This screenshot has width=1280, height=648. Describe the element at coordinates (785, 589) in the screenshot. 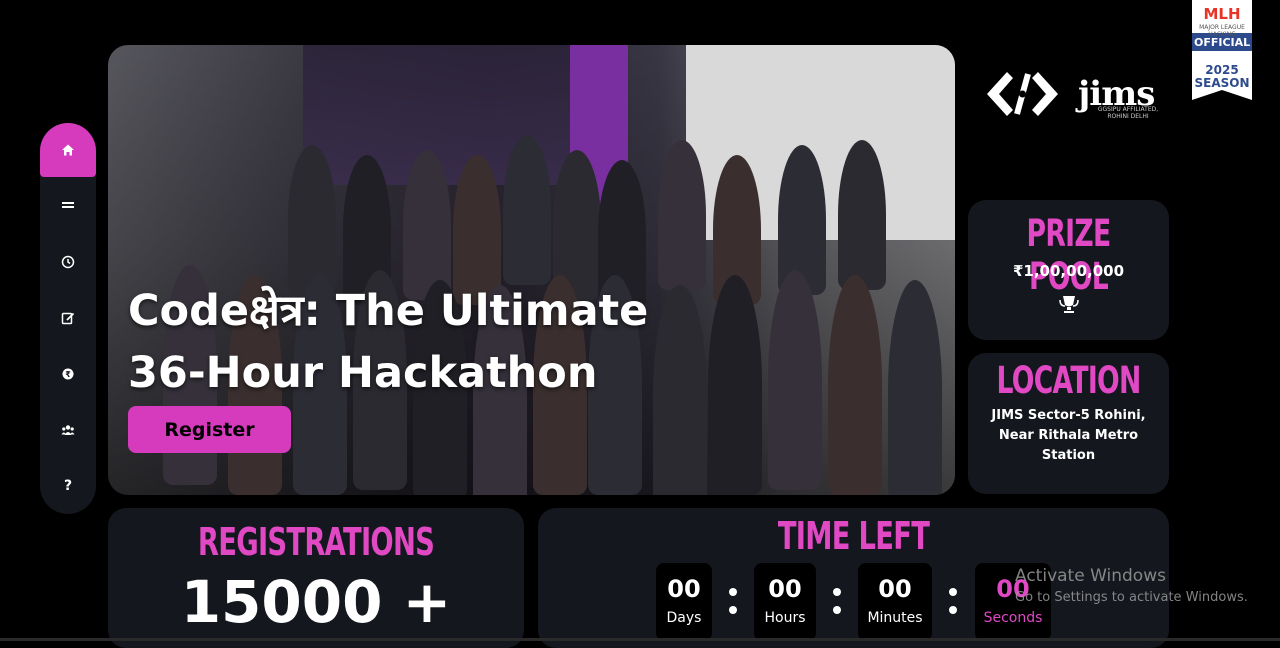

I see `timer-hours-value: 00` at that location.